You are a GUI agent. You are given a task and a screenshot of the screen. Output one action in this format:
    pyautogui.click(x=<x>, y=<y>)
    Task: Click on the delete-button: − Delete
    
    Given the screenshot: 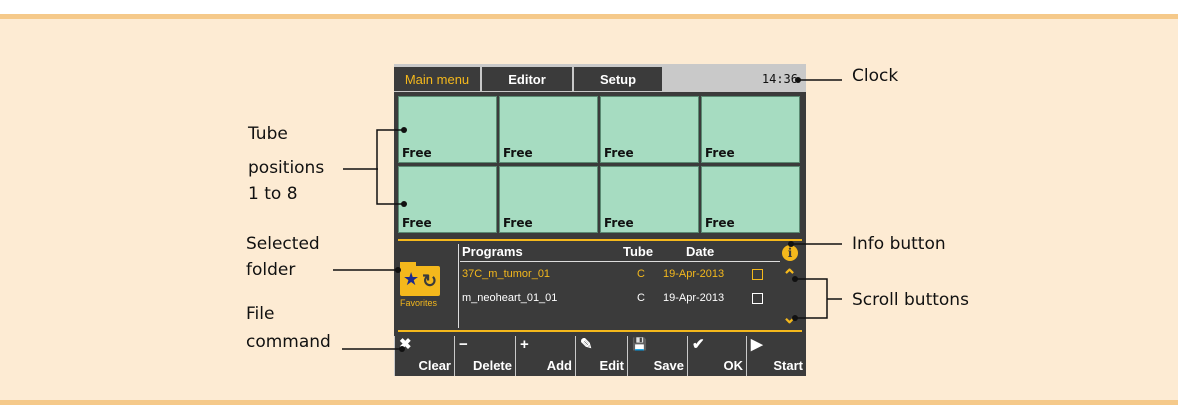 What is the action you would take?
    pyautogui.click(x=484, y=356)
    